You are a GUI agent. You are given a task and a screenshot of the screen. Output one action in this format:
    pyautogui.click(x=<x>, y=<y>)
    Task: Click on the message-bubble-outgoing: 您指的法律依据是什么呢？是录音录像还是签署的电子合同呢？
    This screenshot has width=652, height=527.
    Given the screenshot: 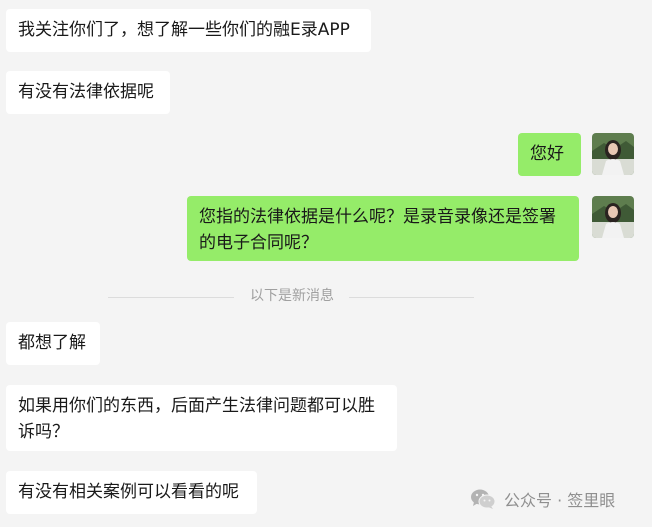 What is the action you would take?
    pyautogui.click(x=383, y=228)
    